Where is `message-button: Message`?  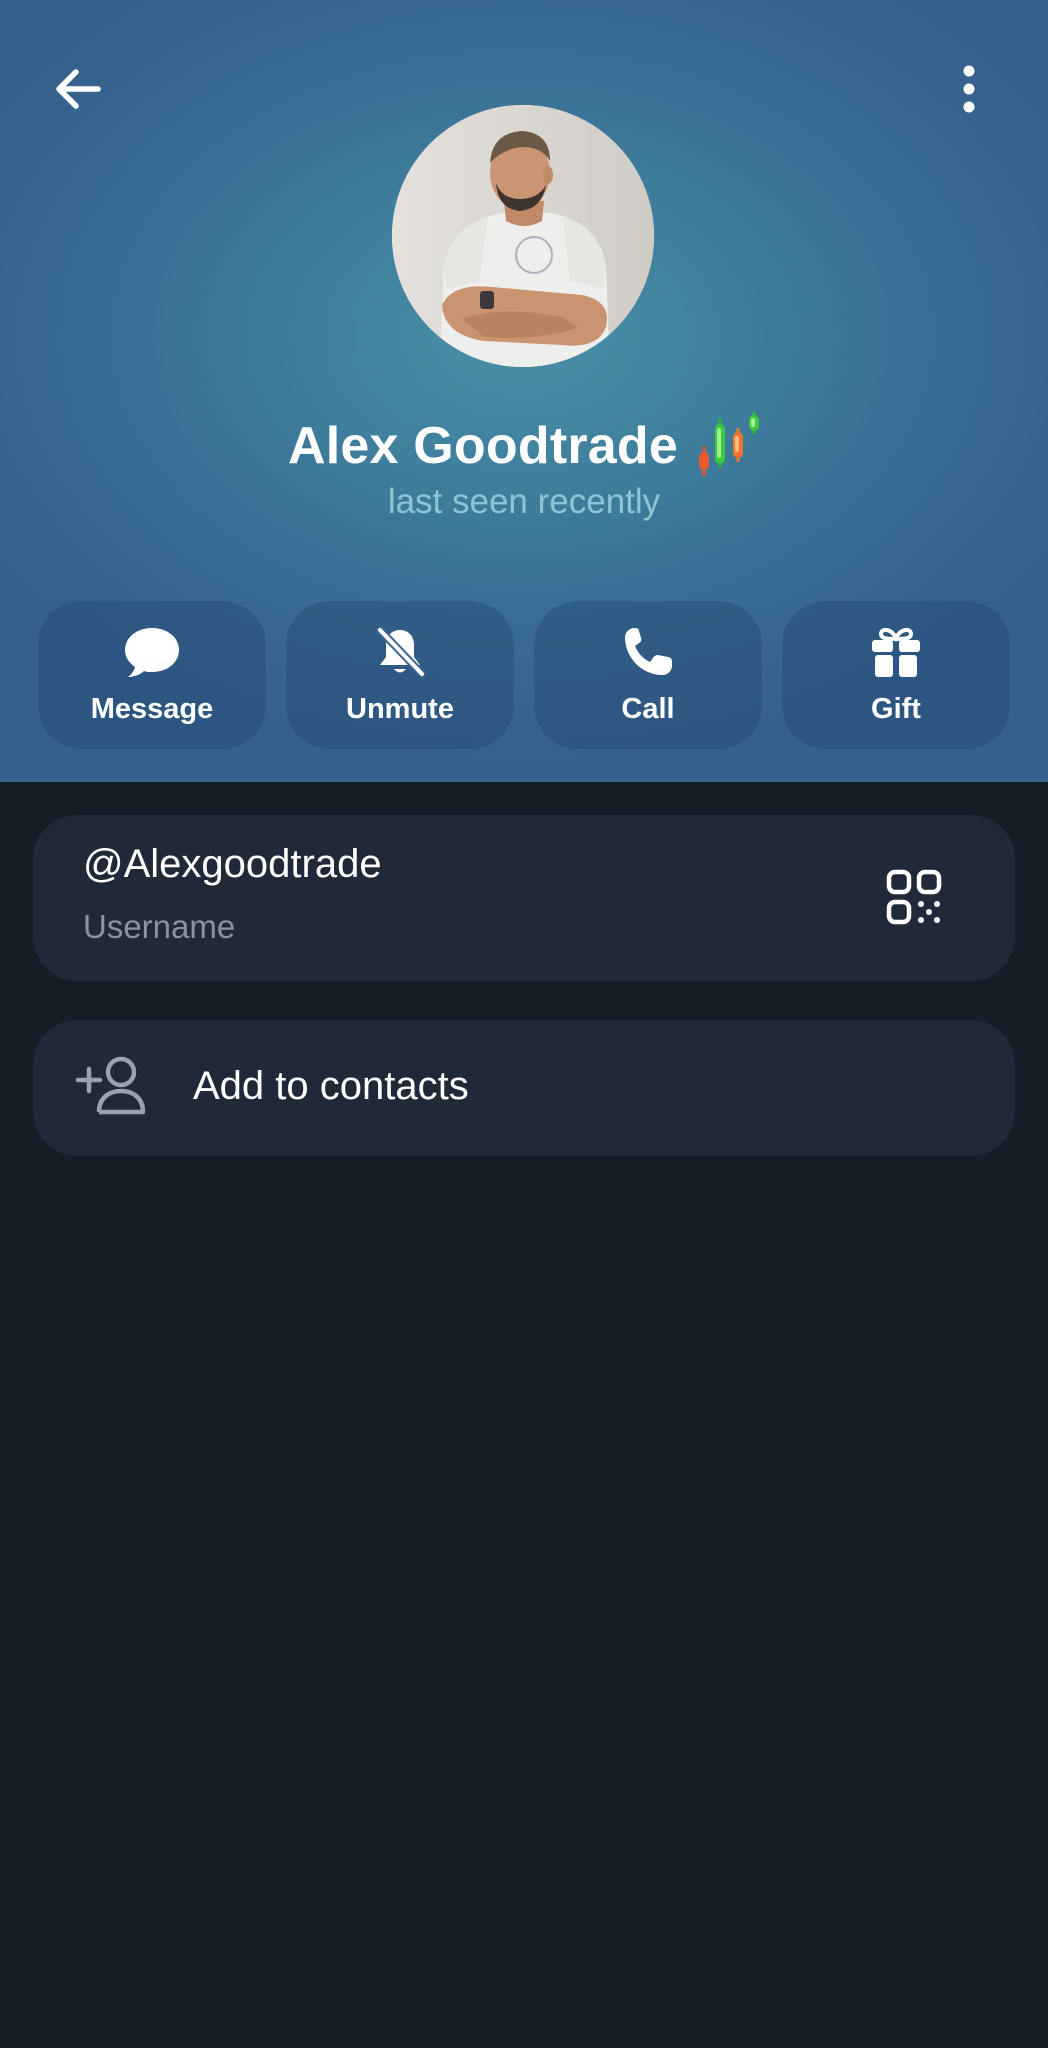 message-button: Message is located at coordinates (152, 675).